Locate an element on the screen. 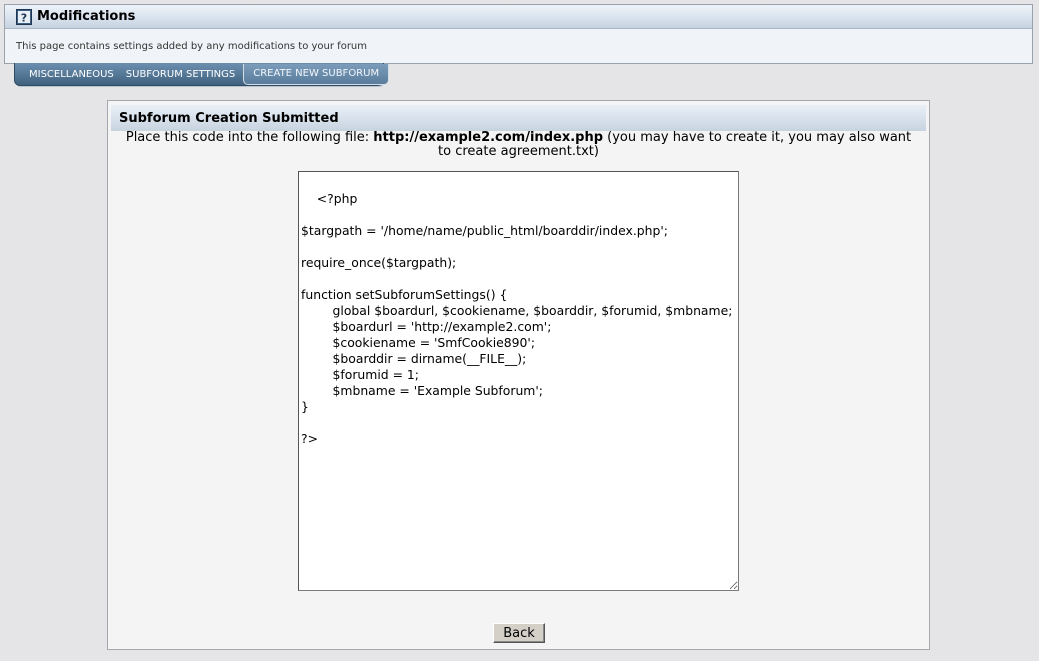 This screenshot has height=661, width=1039. file-url: http://example2.com/index.php is located at coordinates (488, 137).